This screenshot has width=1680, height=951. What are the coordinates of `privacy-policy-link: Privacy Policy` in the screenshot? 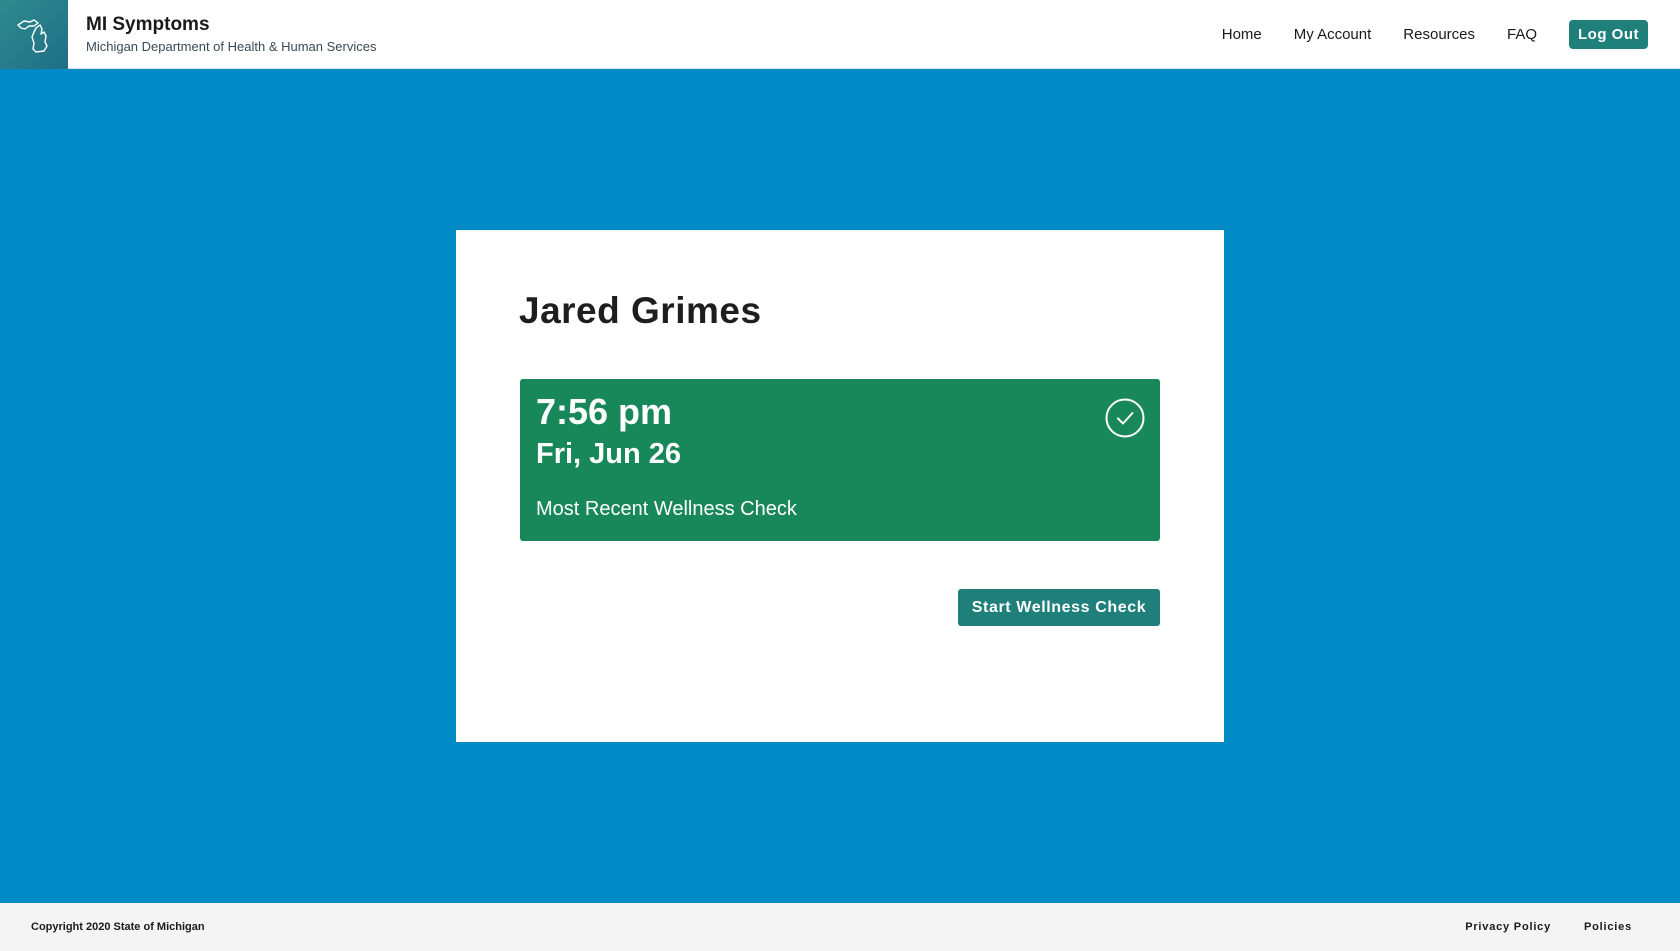 It's located at (1508, 927).